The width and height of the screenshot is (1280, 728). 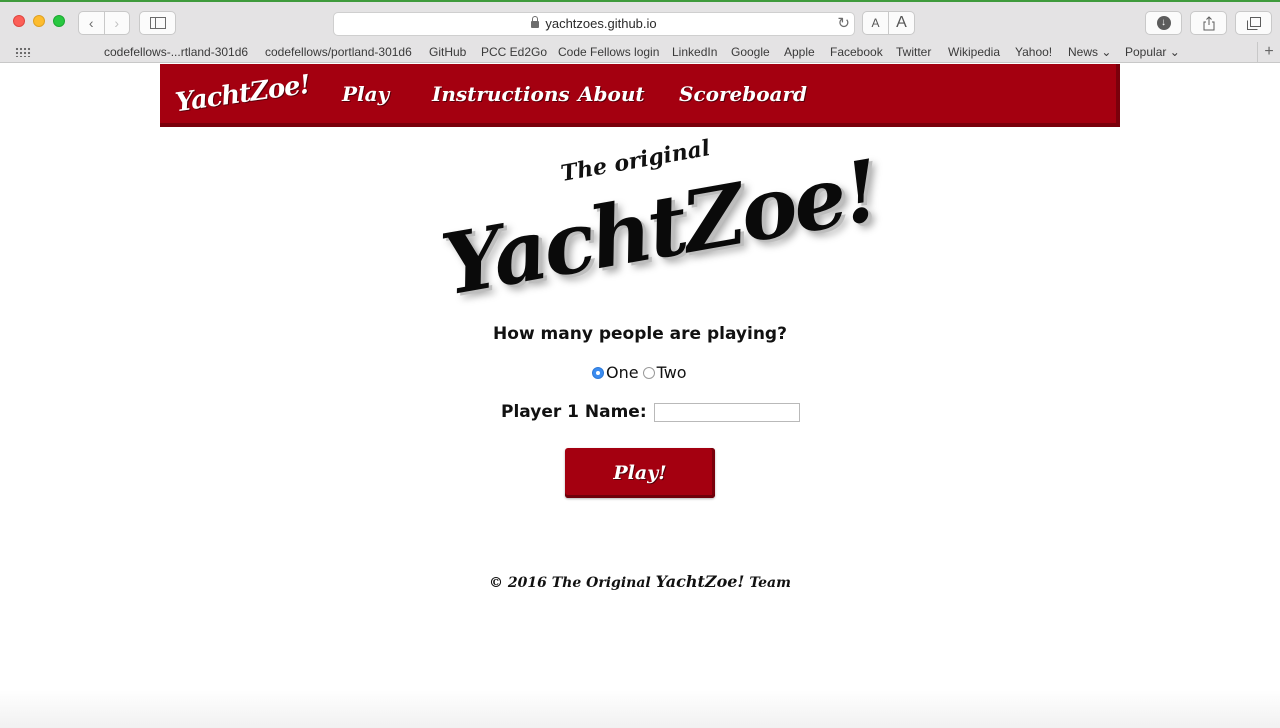 I want to click on bookmark-item: codefellows/portland-301d6, so click(x=338, y=52).